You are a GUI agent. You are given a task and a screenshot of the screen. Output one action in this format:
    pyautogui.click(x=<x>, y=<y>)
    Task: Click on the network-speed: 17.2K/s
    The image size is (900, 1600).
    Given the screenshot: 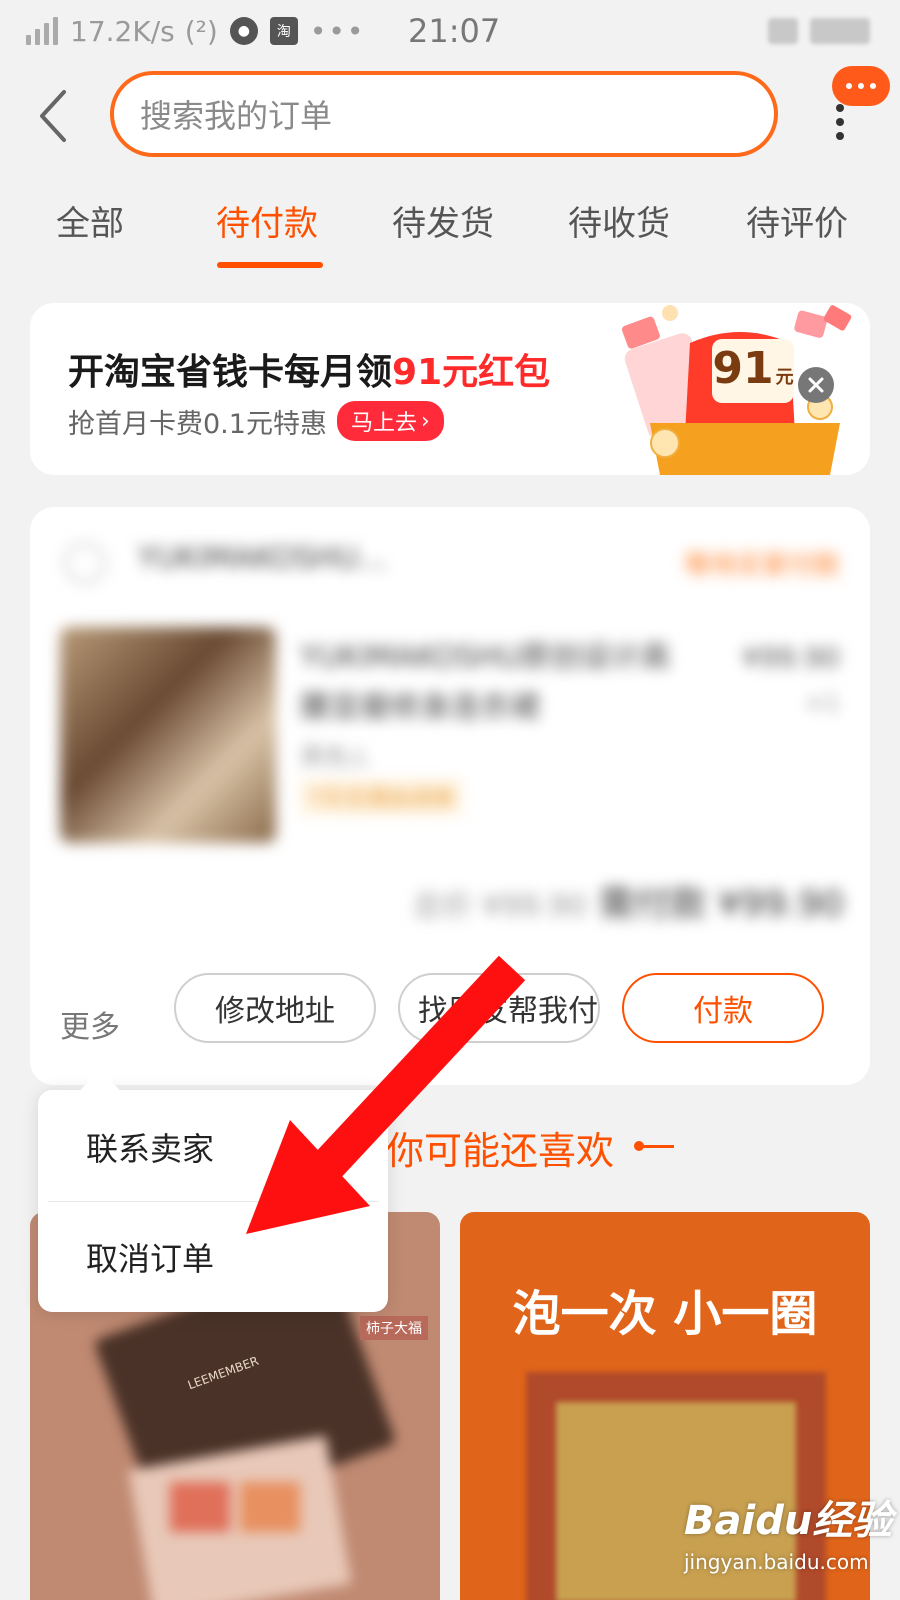 What is the action you would take?
    pyautogui.click(x=122, y=31)
    